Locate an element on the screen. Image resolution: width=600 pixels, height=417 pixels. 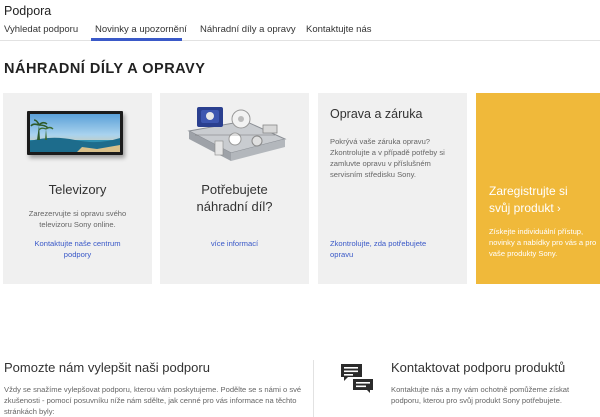
section-title: NÁHRADNÍ DÍLY A OPRAVY is located at coordinates (105, 69).